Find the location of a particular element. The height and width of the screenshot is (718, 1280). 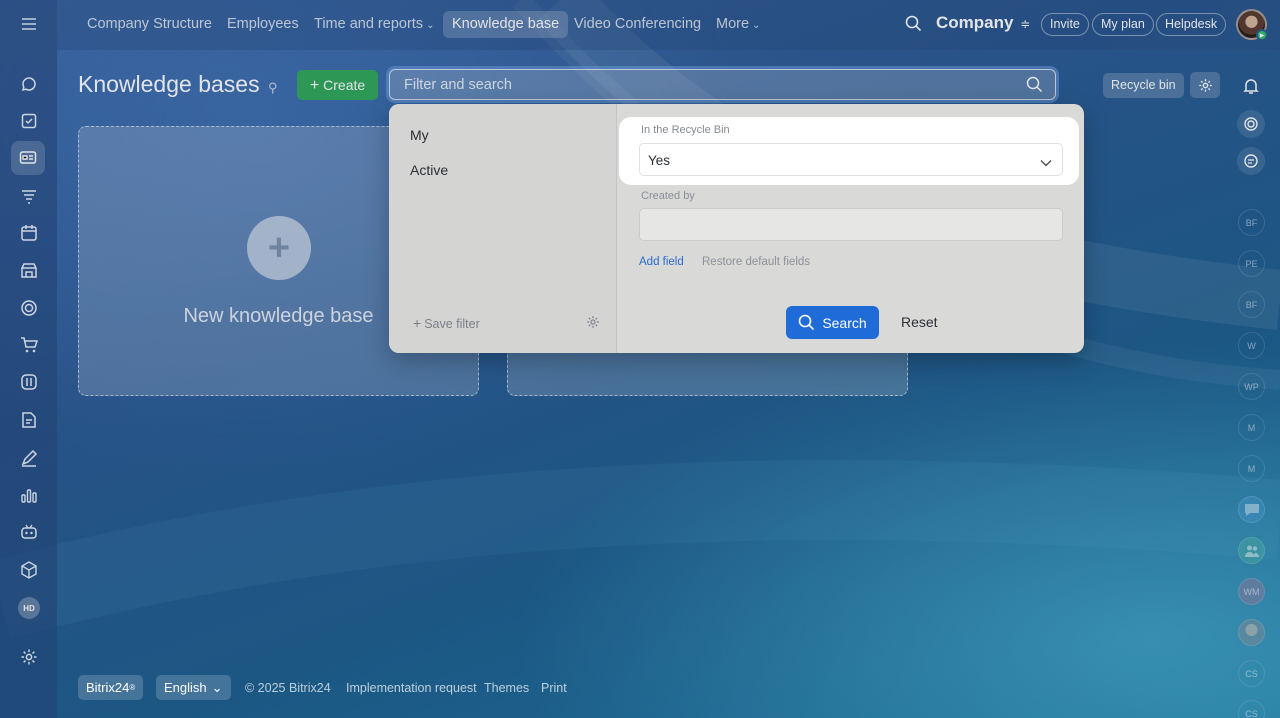

nav-company-structure: Company Structure is located at coordinates (149, 24).